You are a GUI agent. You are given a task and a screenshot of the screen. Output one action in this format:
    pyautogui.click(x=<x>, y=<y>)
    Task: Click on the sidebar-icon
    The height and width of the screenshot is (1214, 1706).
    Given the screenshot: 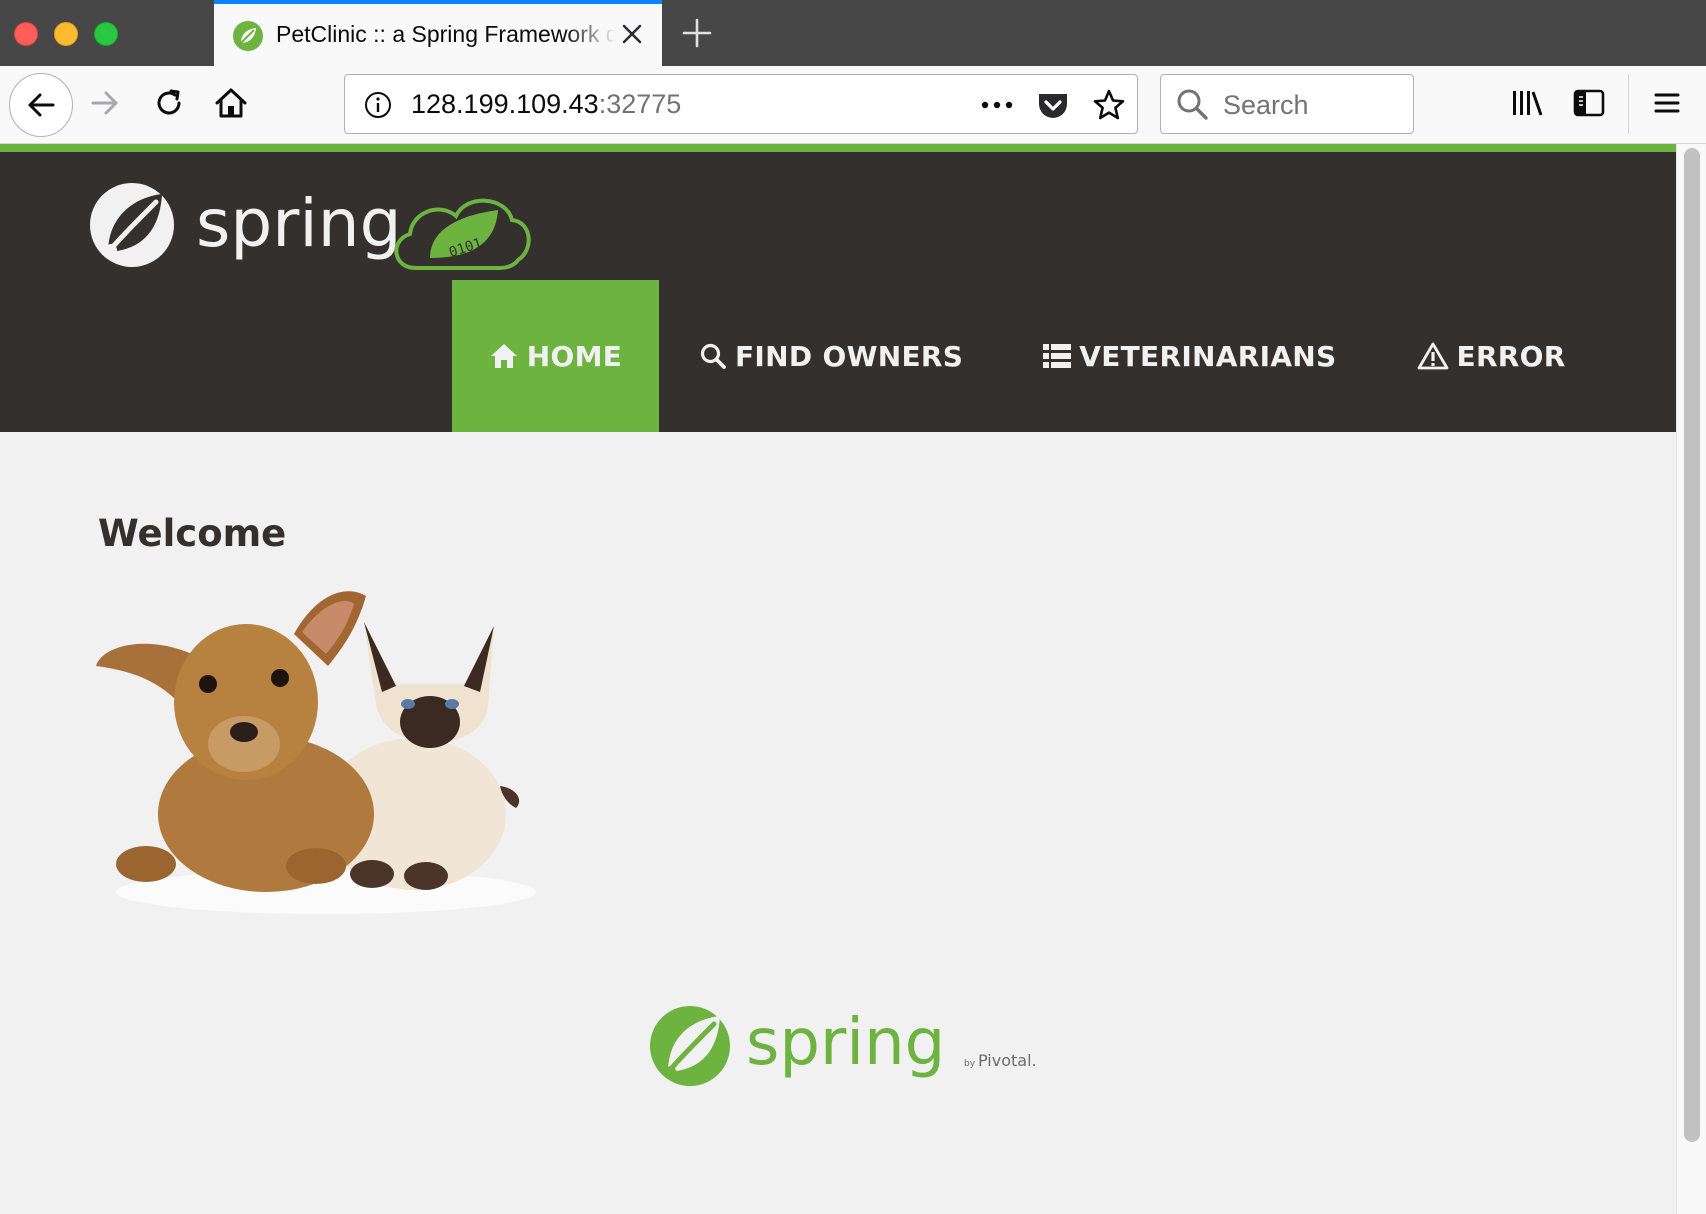 What is the action you would take?
    pyautogui.click(x=1589, y=103)
    